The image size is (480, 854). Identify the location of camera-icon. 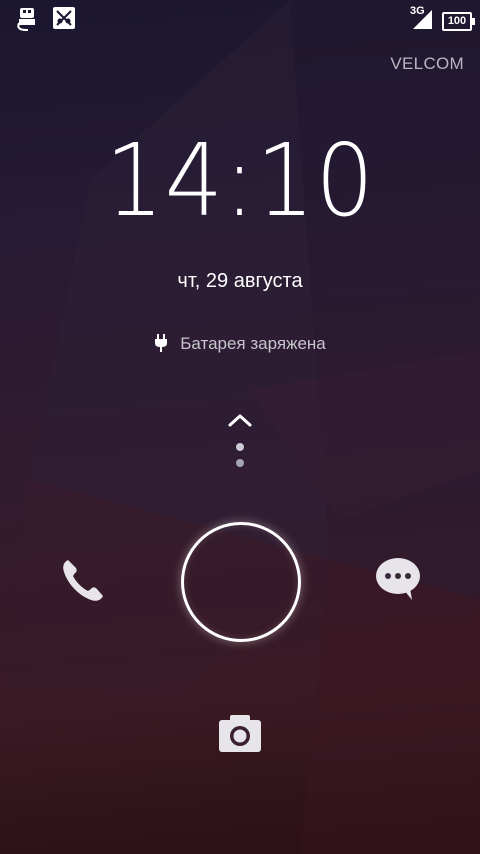
(240, 733).